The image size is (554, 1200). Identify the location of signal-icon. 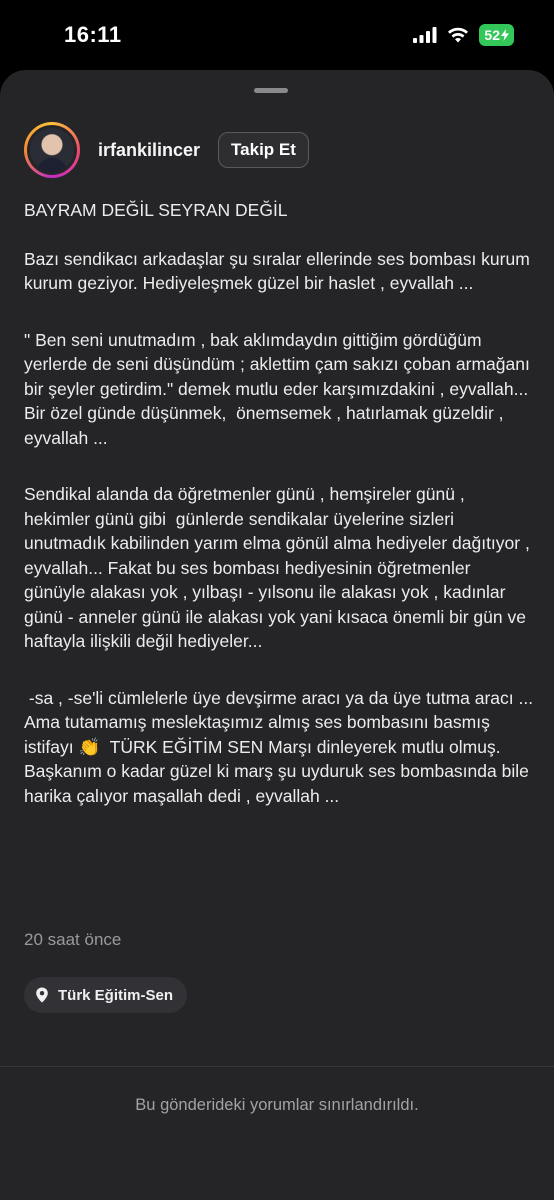
(425, 35).